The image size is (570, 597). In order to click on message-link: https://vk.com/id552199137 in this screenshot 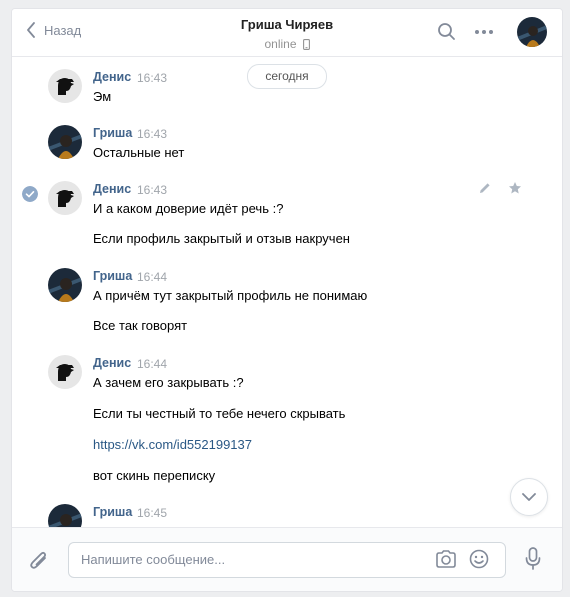, I will do `click(172, 444)`.